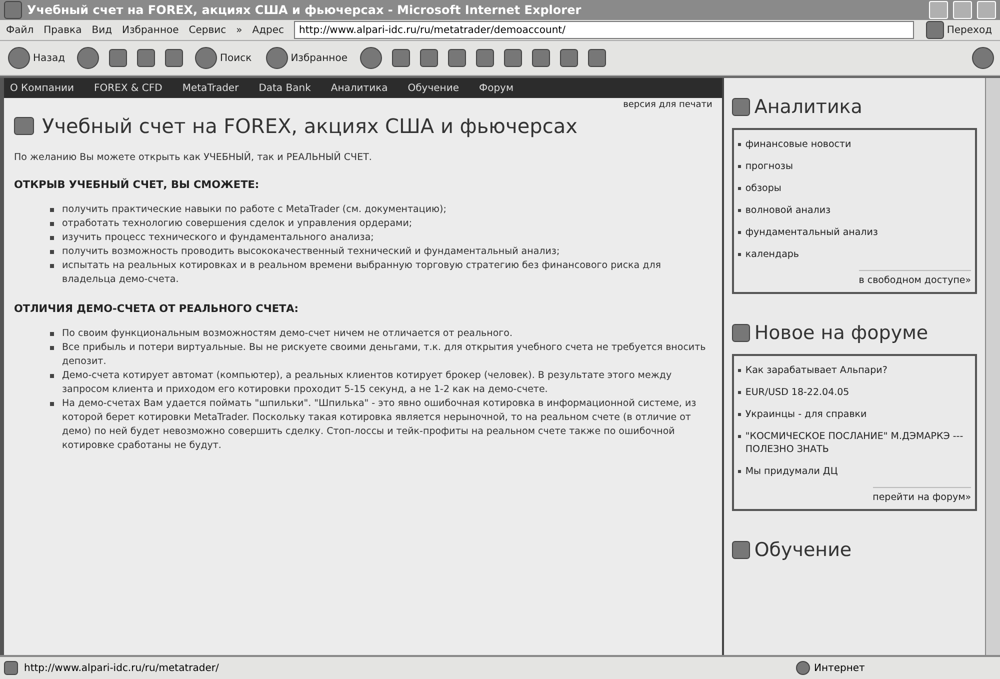  I want to click on list-item: отработать технологию совершения сделок и управления ордерами;, so click(237, 224).